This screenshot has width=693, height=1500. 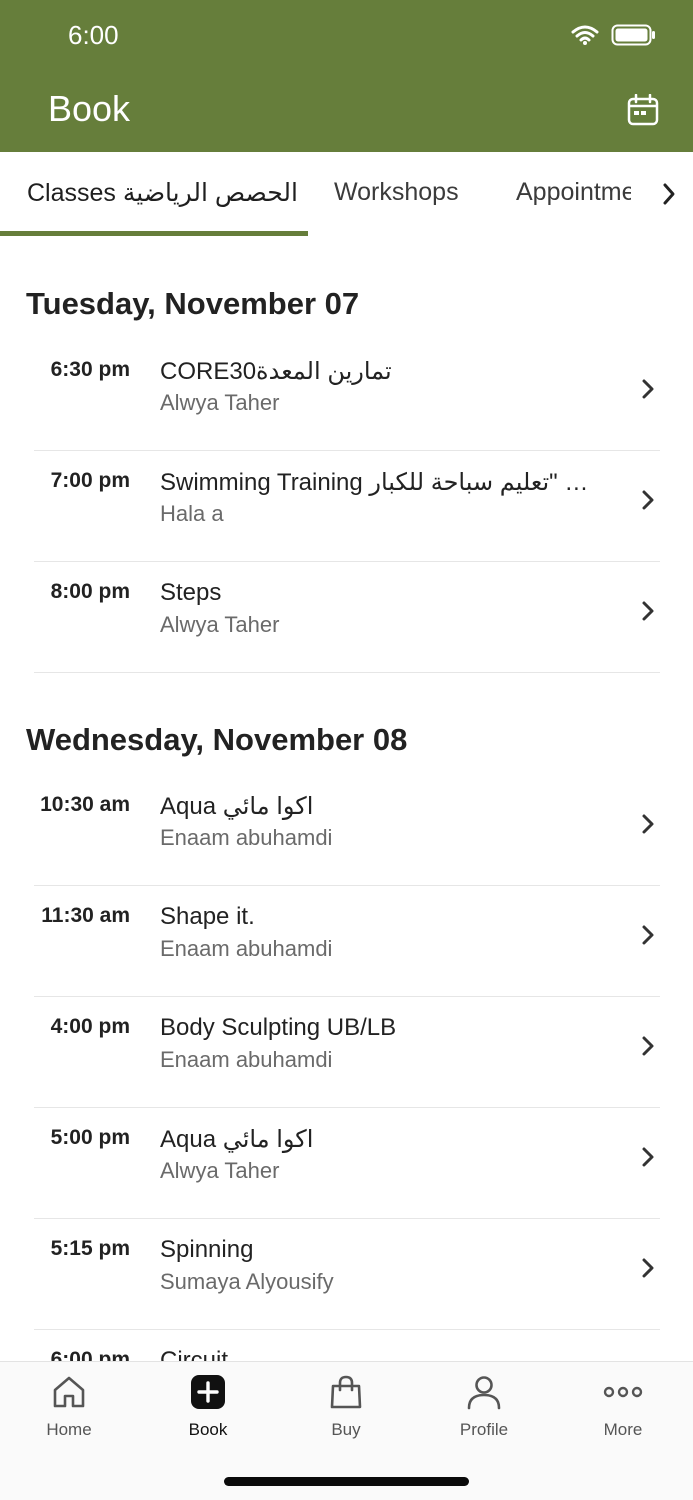 I want to click on section-date-heading: Tuesday, November 07, so click(x=193, y=303).